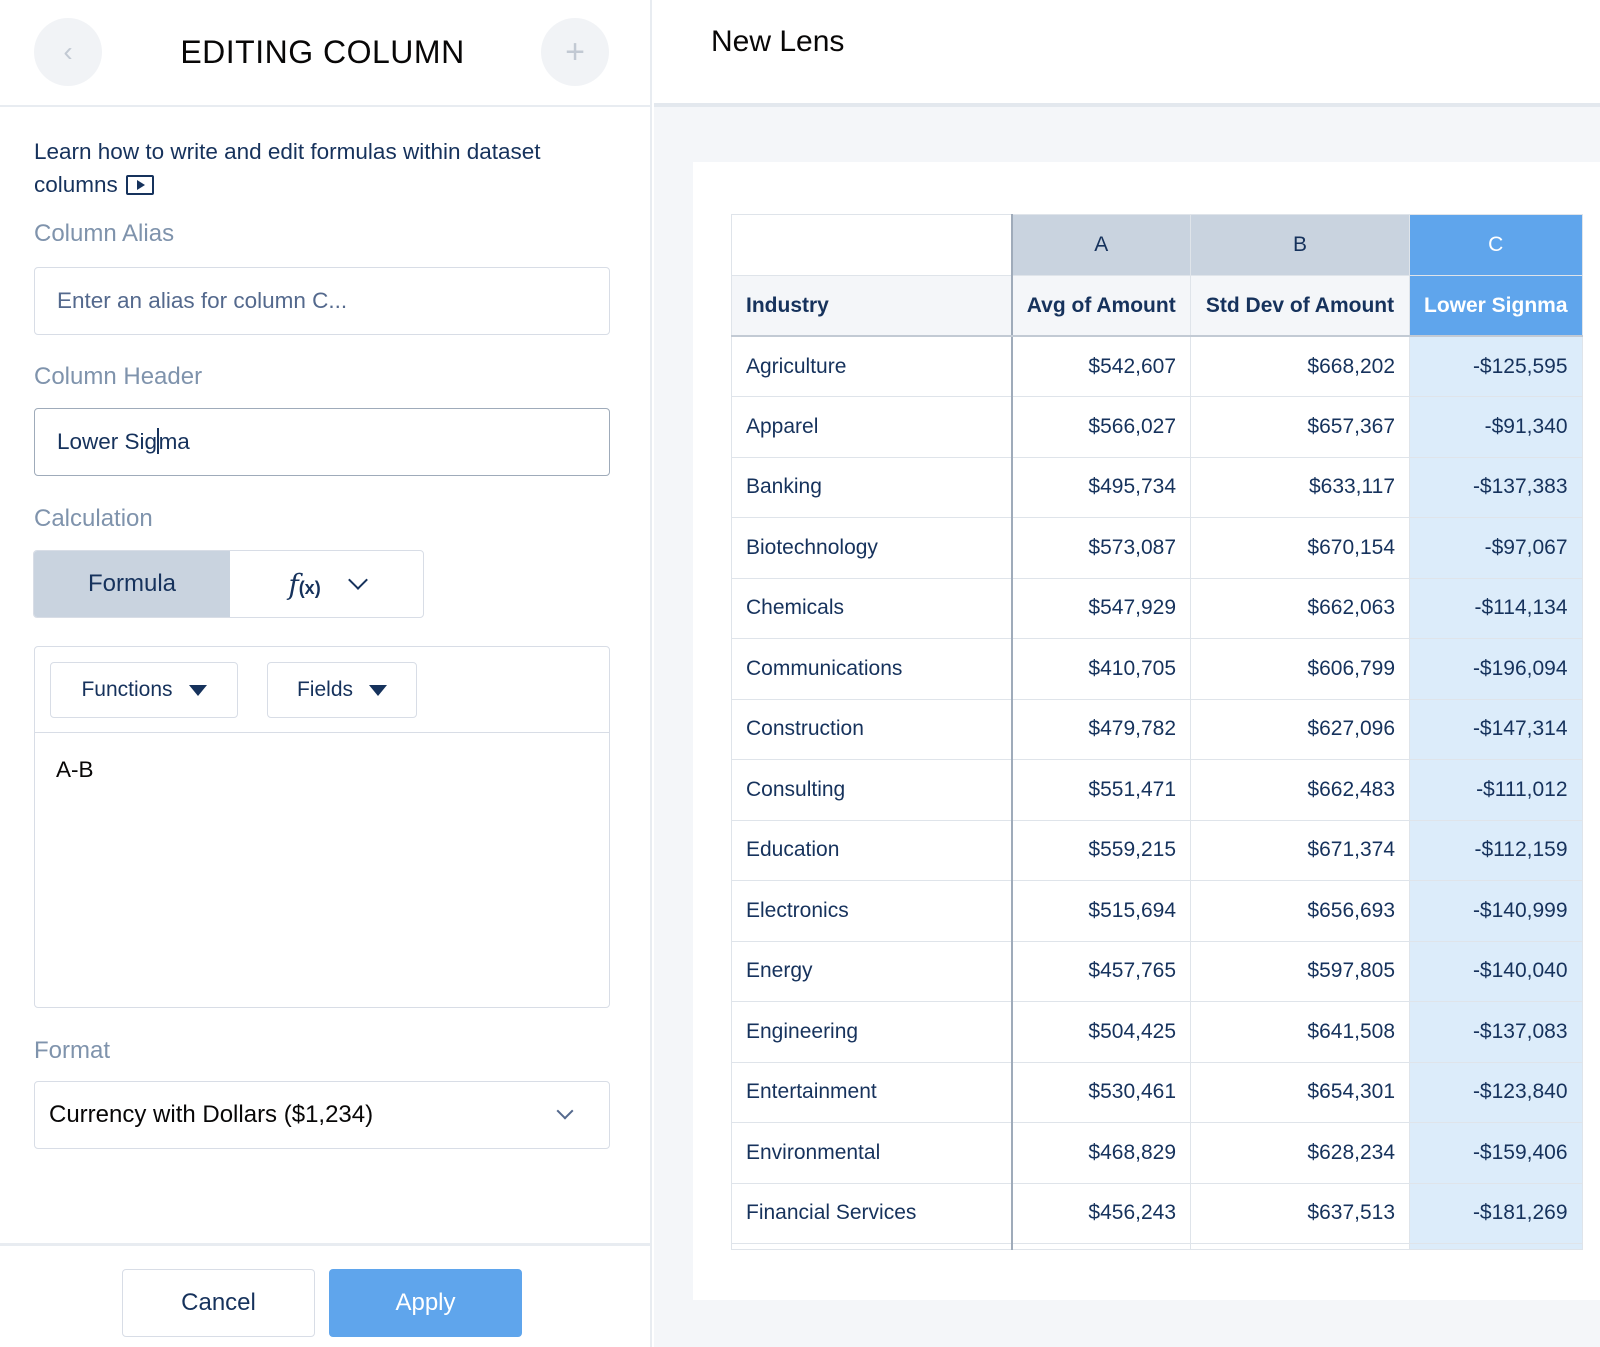 Image resolution: width=1600 pixels, height=1347 pixels. Describe the element at coordinates (872, 850) in the screenshot. I see `industry-cell: Education` at that location.